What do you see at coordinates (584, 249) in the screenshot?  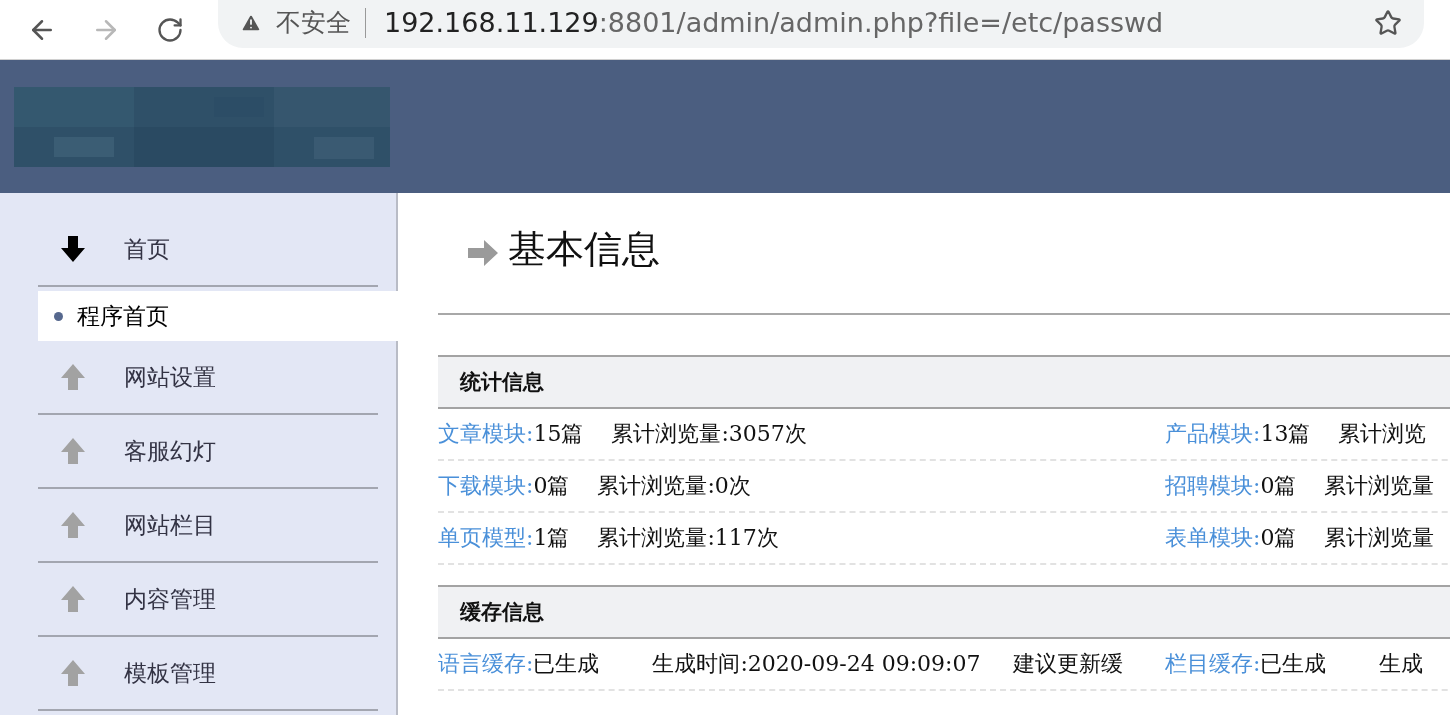 I see `page-title: 基本信息` at bounding box center [584, 249].